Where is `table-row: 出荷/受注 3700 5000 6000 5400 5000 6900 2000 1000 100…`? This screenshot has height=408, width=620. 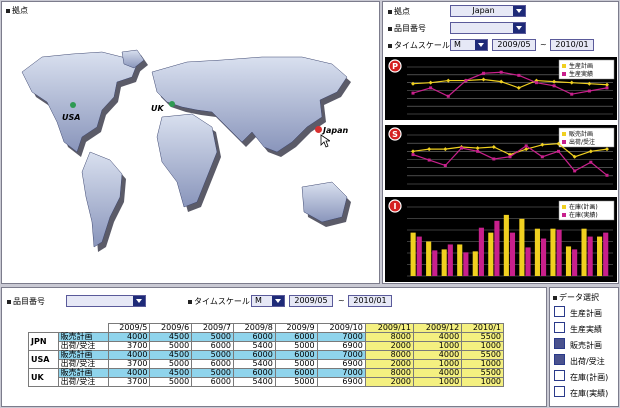 table-row: 出荷/受注 3700 5000 6000 5400 5000 6900 2000 1000 100… is located at coordinates (266, 382).